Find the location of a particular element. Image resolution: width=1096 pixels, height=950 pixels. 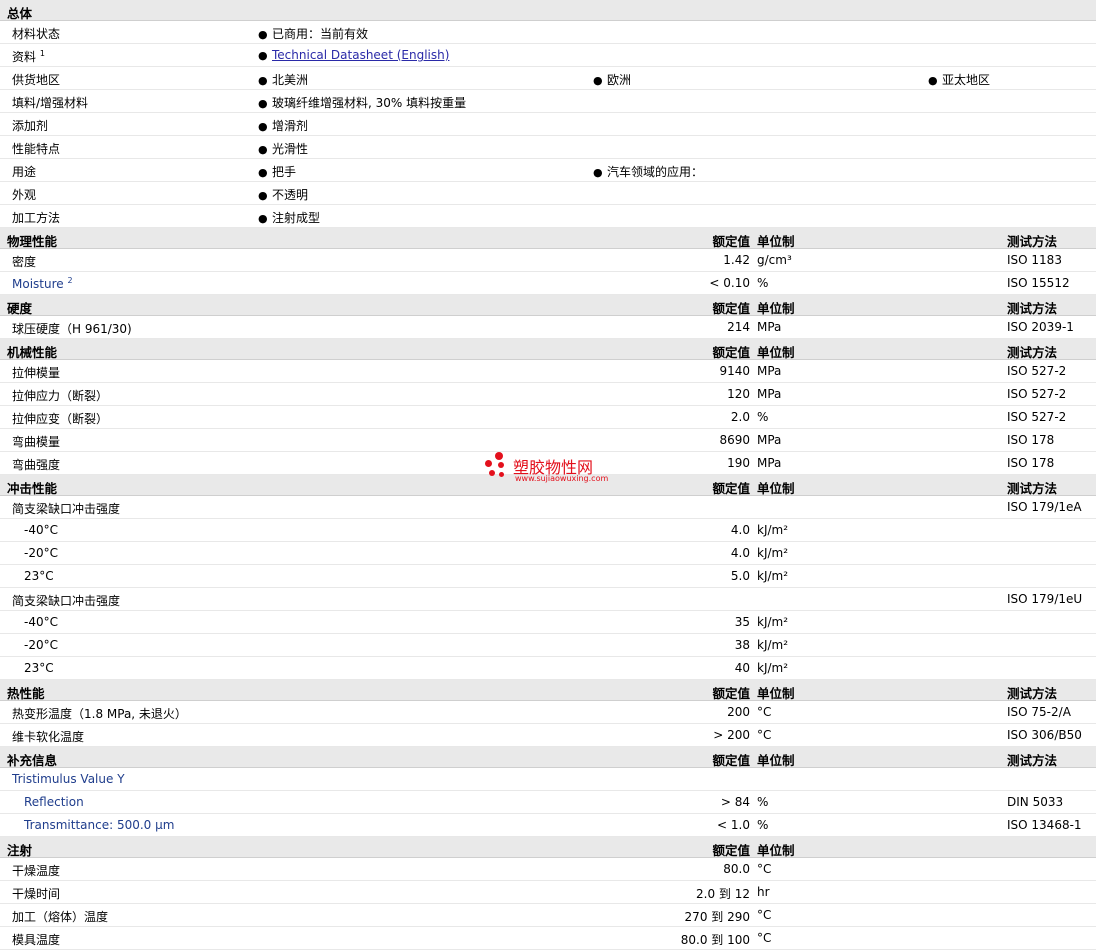

property-label-text: 密度 is located at coordinates (24, 262).